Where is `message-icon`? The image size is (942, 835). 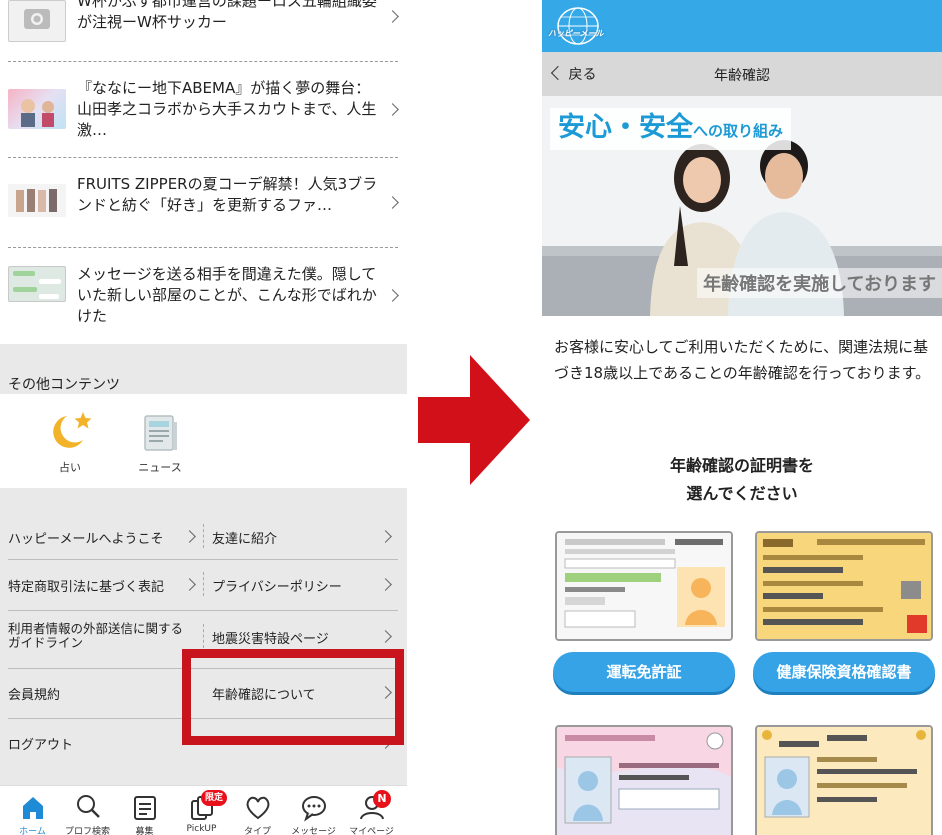 message-icon is located at coordinates (313, 809).